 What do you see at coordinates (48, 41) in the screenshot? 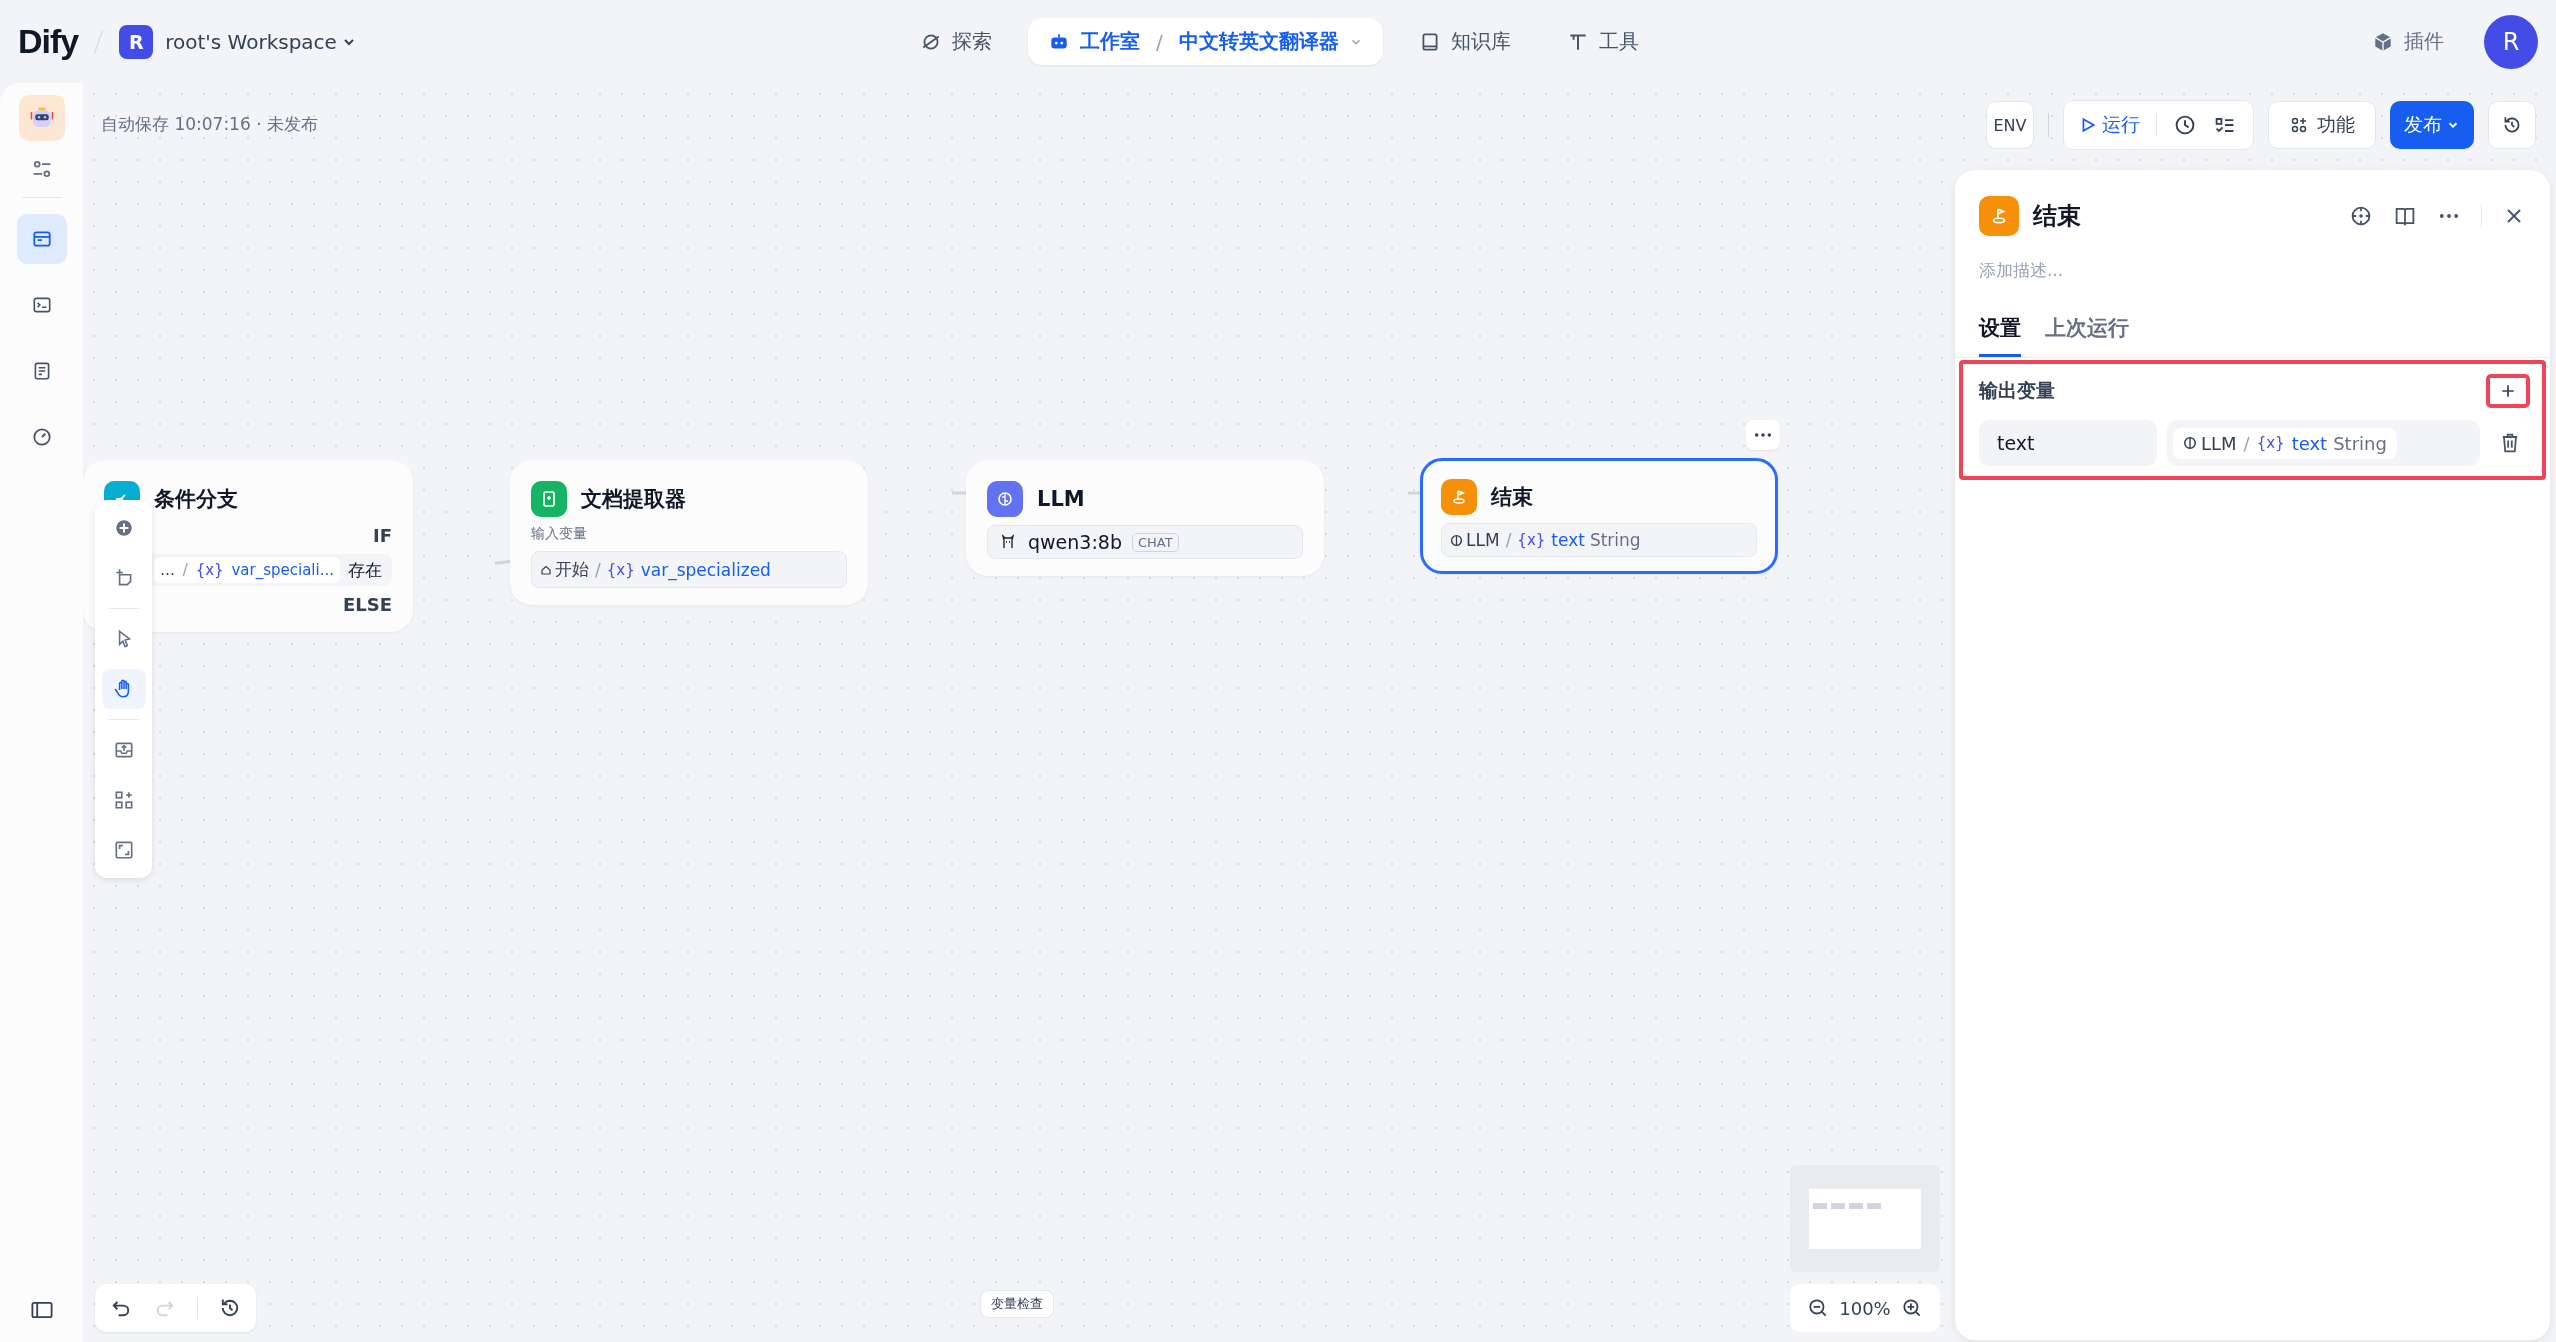
I see `dify-logo: Dify` at bounding box center [48, 41].